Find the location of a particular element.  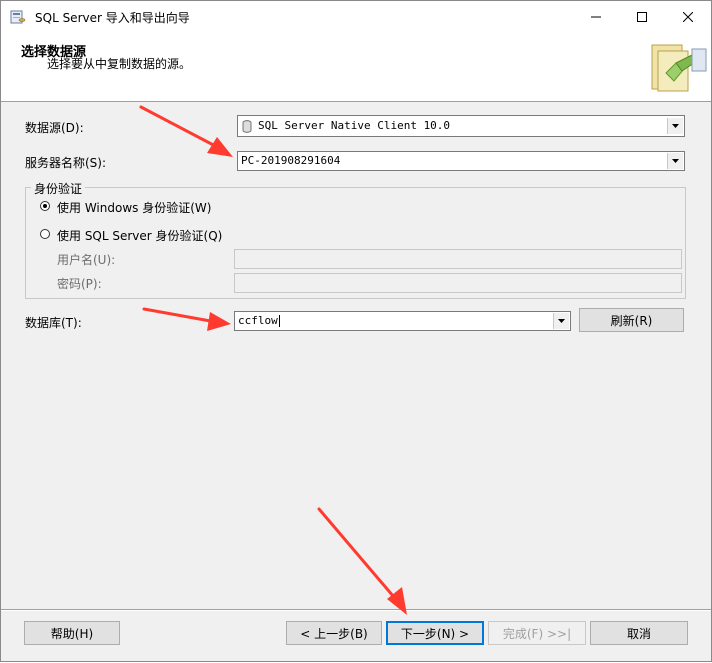

database-value: ccflow is located at coordinates (259, 320).